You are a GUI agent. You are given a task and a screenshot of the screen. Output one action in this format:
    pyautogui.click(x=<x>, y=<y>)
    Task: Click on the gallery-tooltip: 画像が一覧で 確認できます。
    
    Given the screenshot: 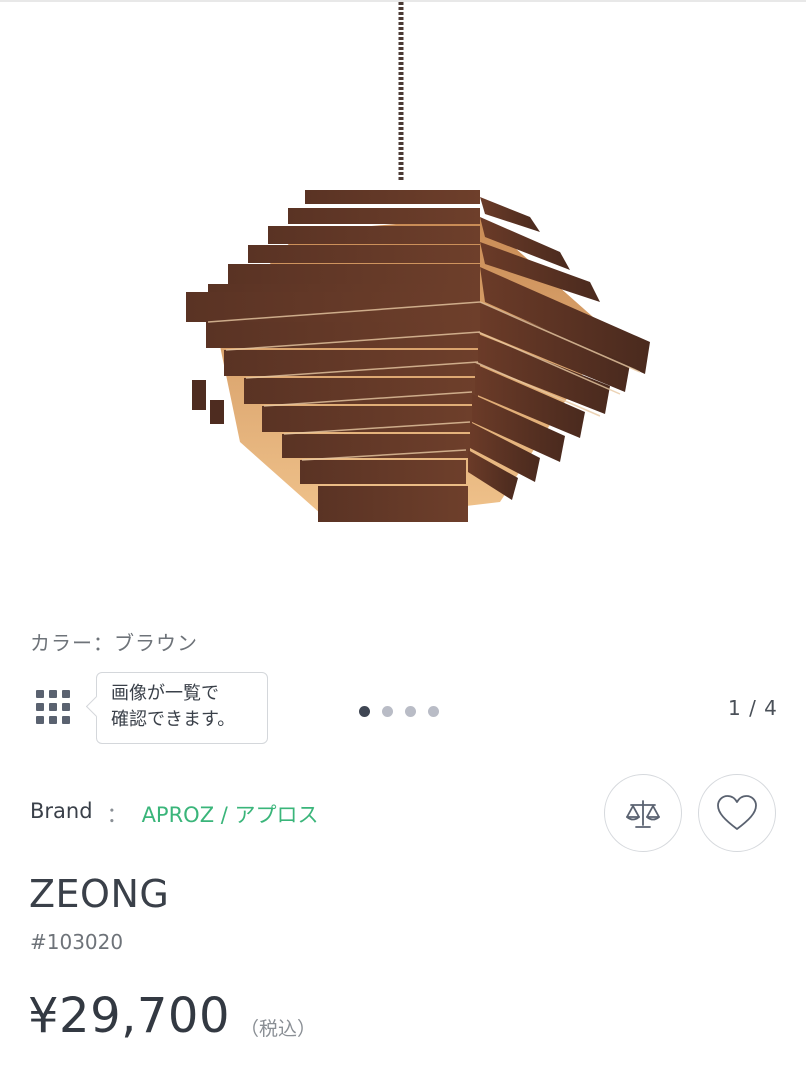 What is the action you would take?
    pyautogui.click(x=182, y=708)
    